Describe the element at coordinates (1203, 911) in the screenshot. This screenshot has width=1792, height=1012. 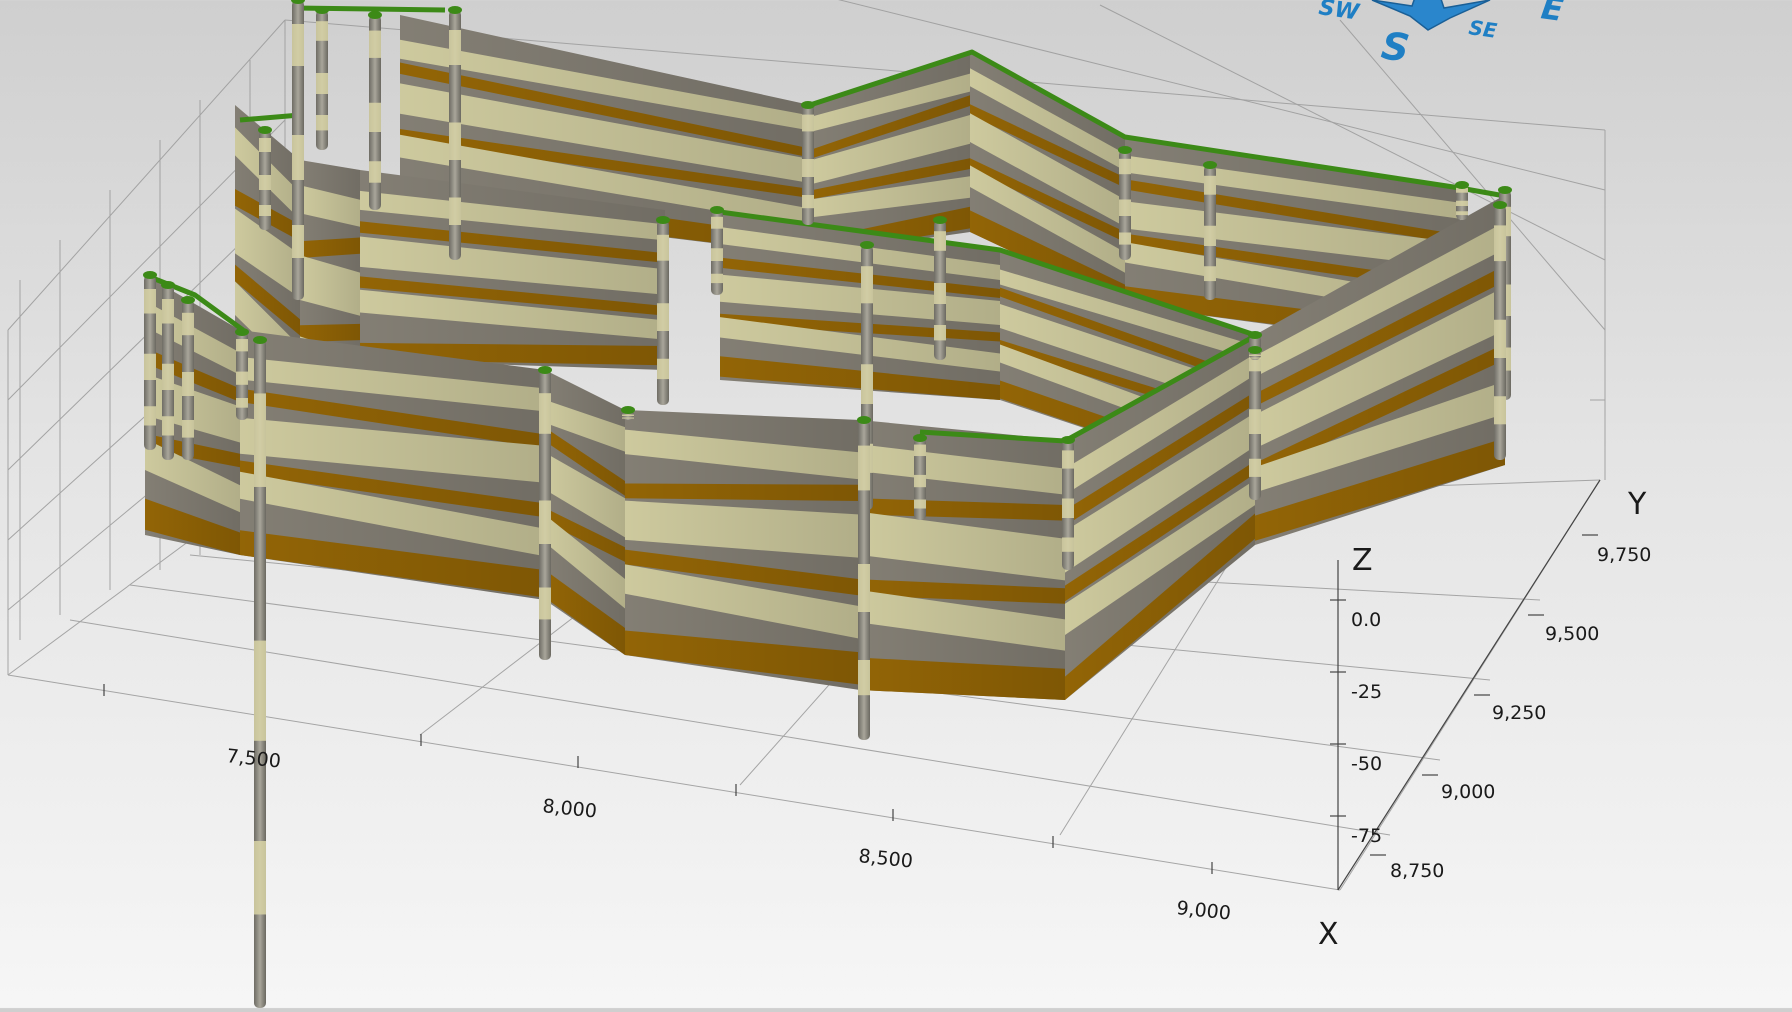
I see `x-tick-label: 9,000` at that location.